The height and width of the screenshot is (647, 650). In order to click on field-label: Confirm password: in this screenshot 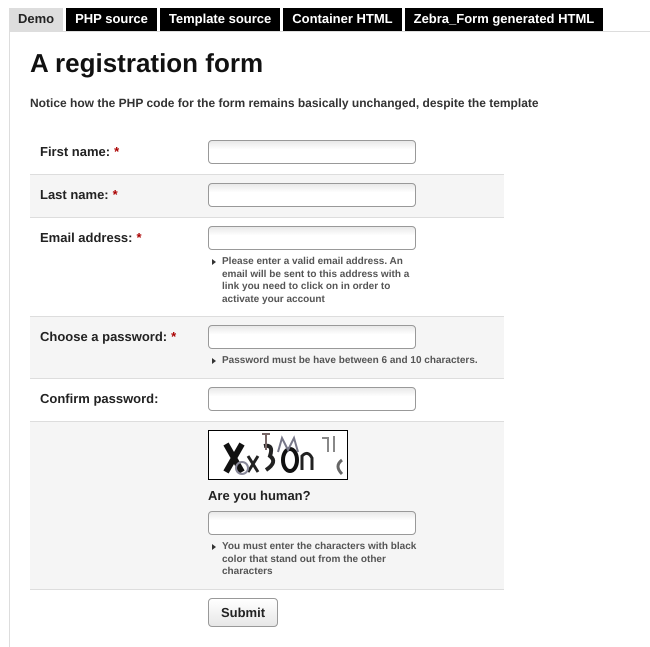, I will do `click(99, 398)`.